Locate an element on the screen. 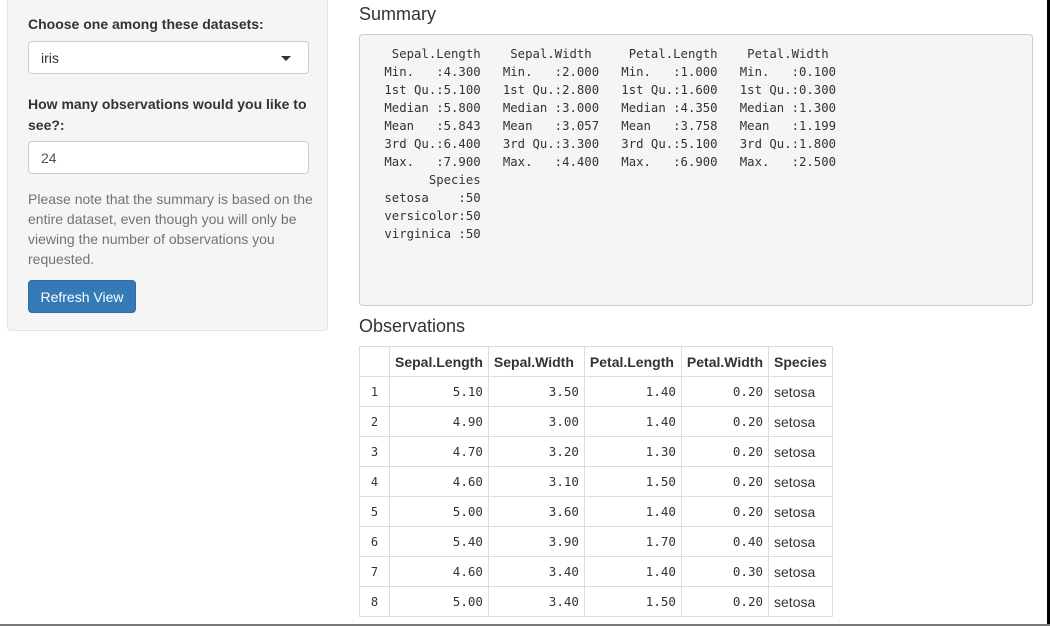  dataset-select: iris is located at coordinates (168, 57).